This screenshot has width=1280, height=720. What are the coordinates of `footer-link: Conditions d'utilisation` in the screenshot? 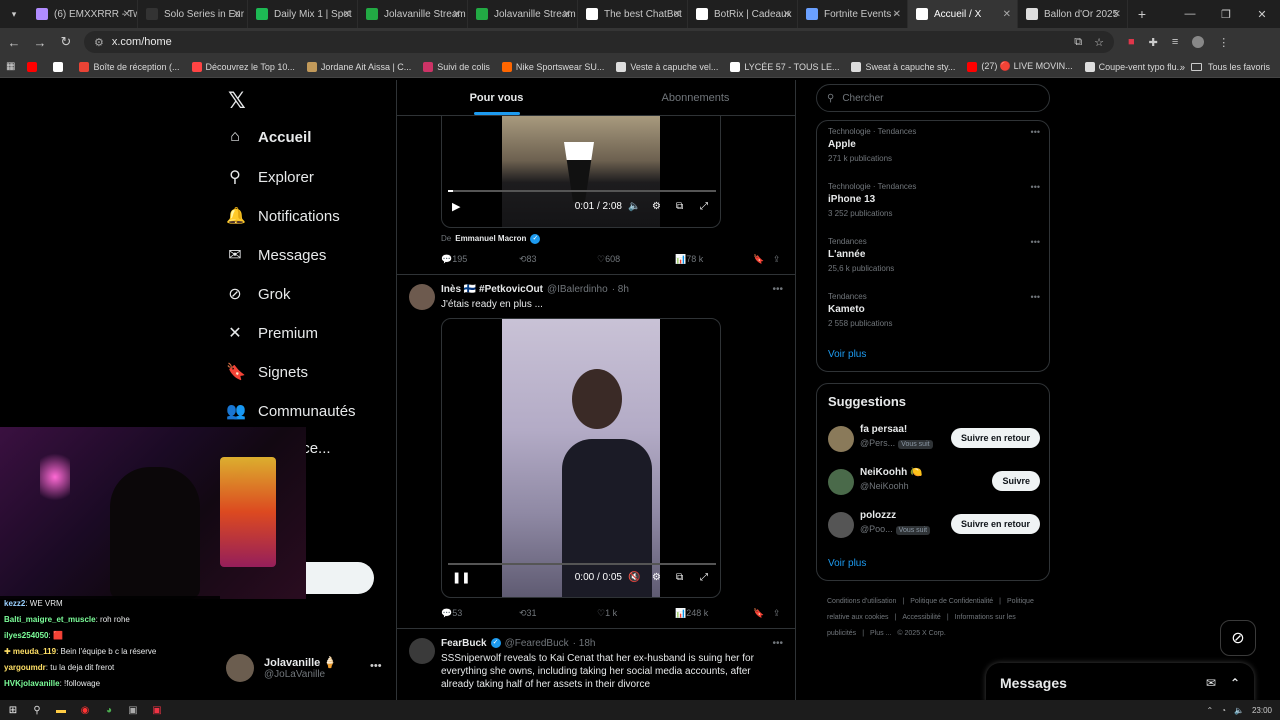 It's located at (861, 601).